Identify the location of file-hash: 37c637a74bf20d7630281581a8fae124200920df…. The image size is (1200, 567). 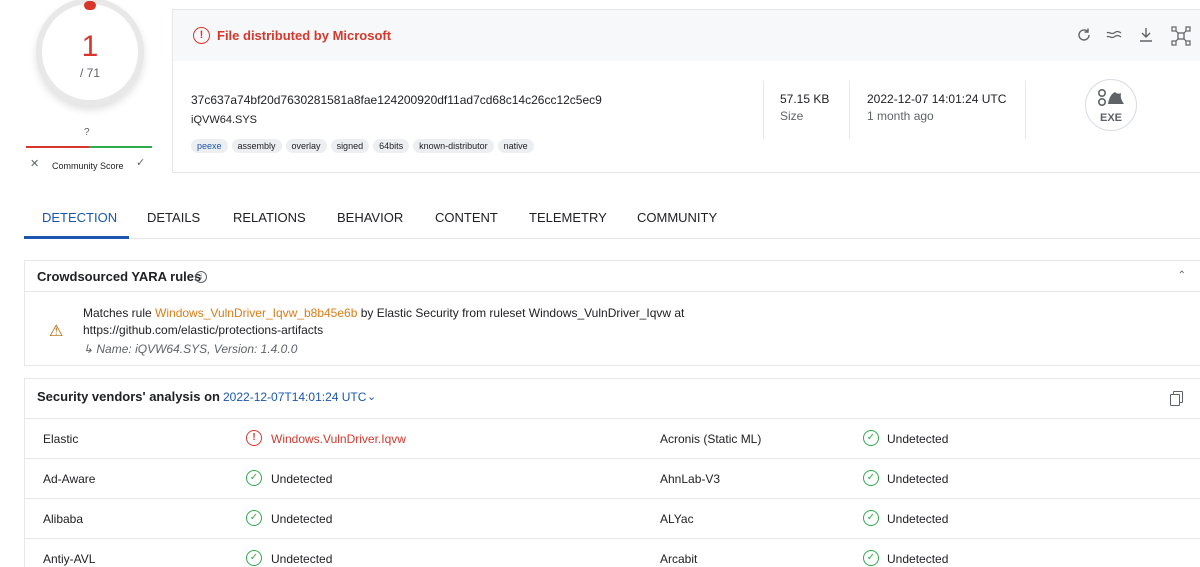
(396, 100).